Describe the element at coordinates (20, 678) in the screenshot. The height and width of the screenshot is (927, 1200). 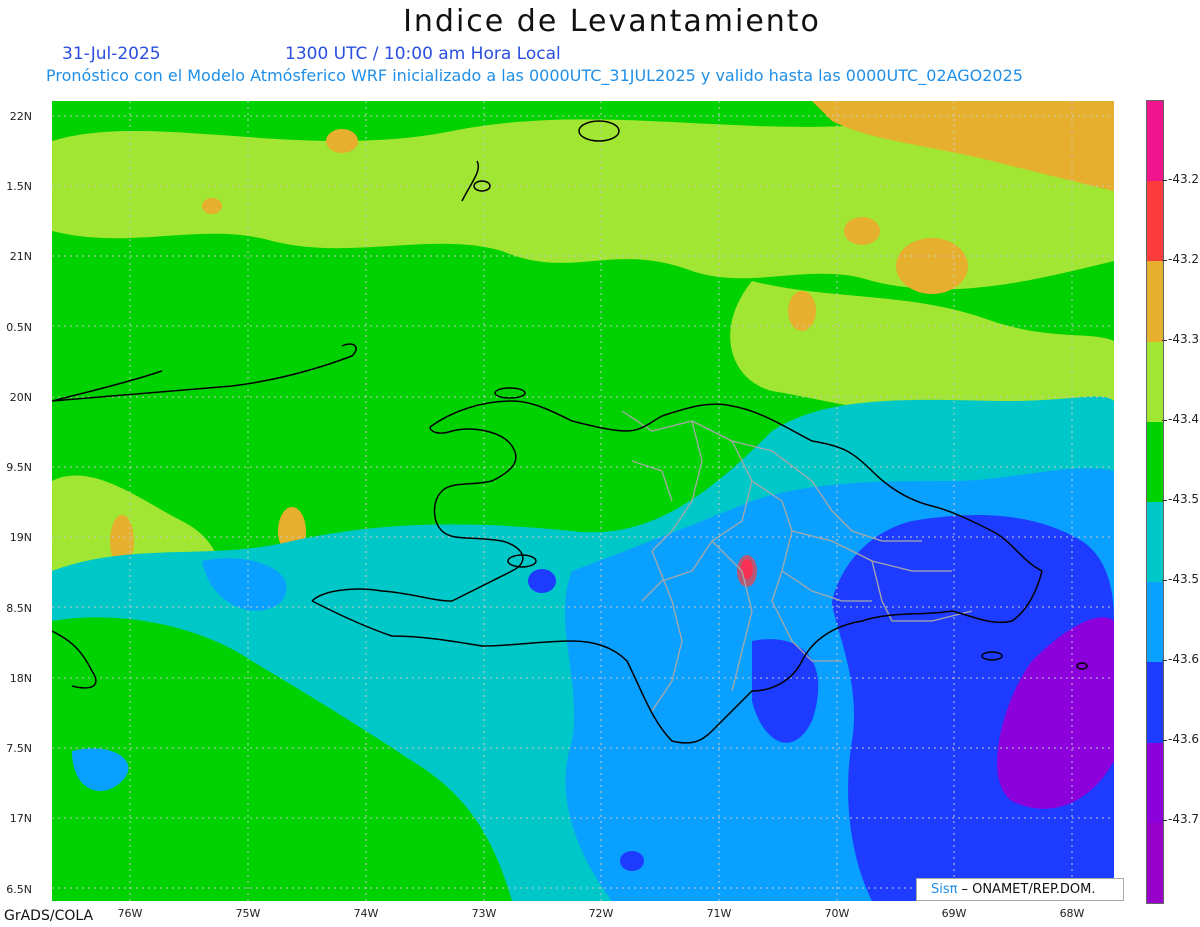
I see `lat-label: 18N` at that location.